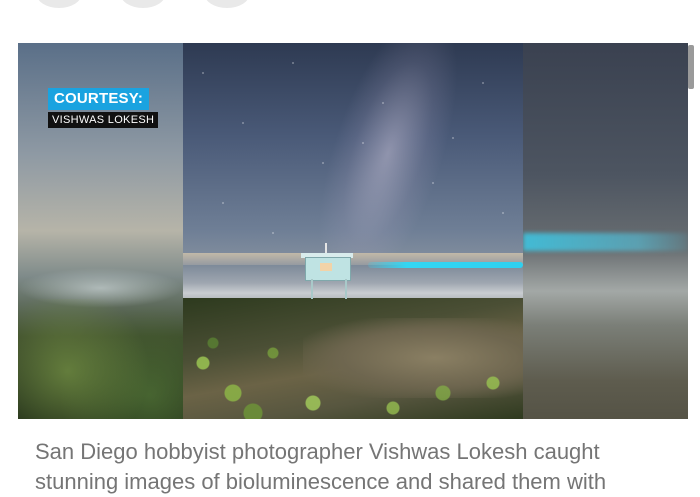  What do you see at coordinates (99, 99) in the screenshot?
I see `badge-title: COURTESY:` at bounding box center [99, 99].